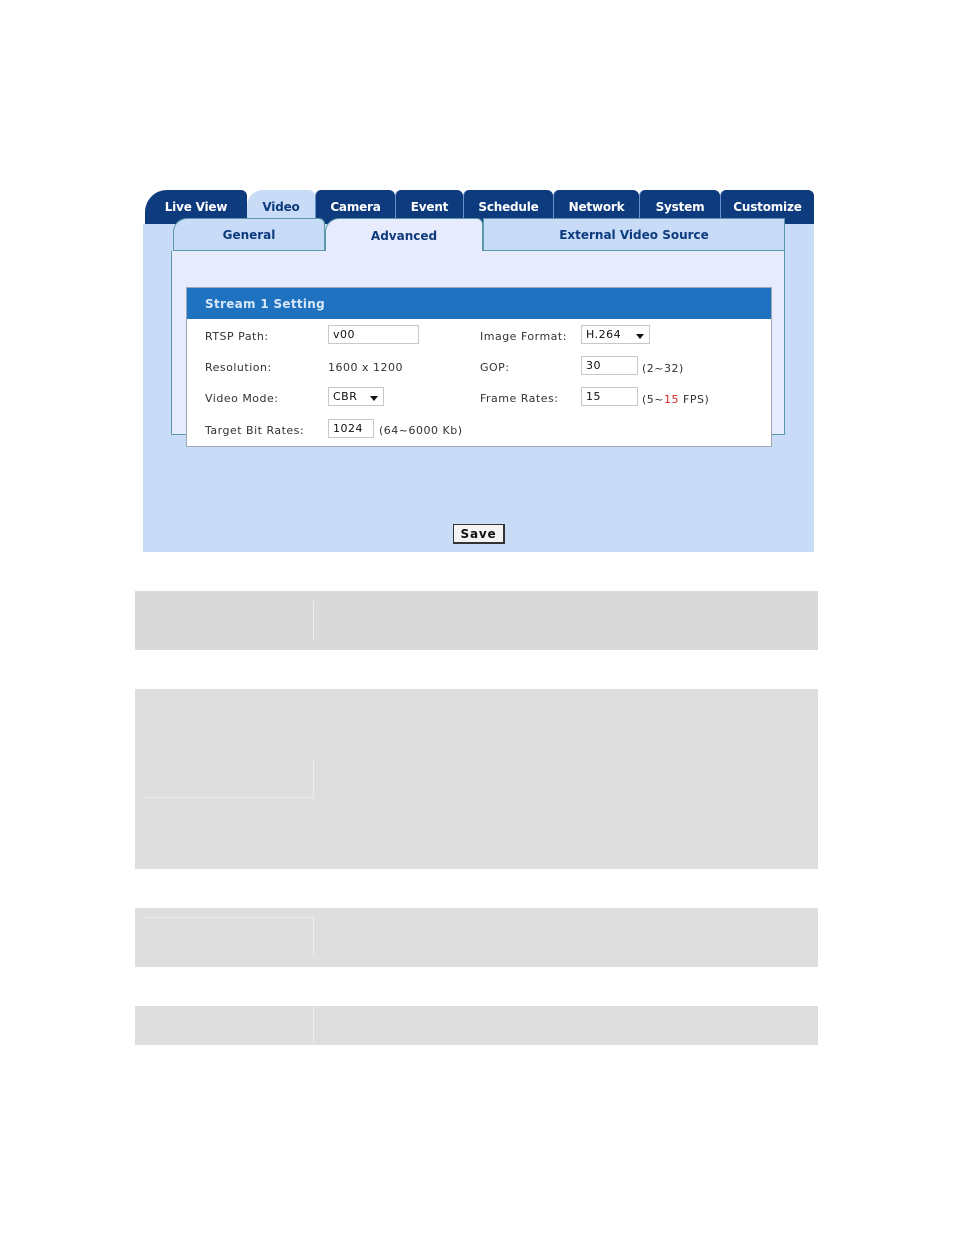 Image resolution: width=954 pixels, height=1235 pixels. Describe the element at coordinates (609, 365) in the screenshot. I see `gop-input: 30` at that location.